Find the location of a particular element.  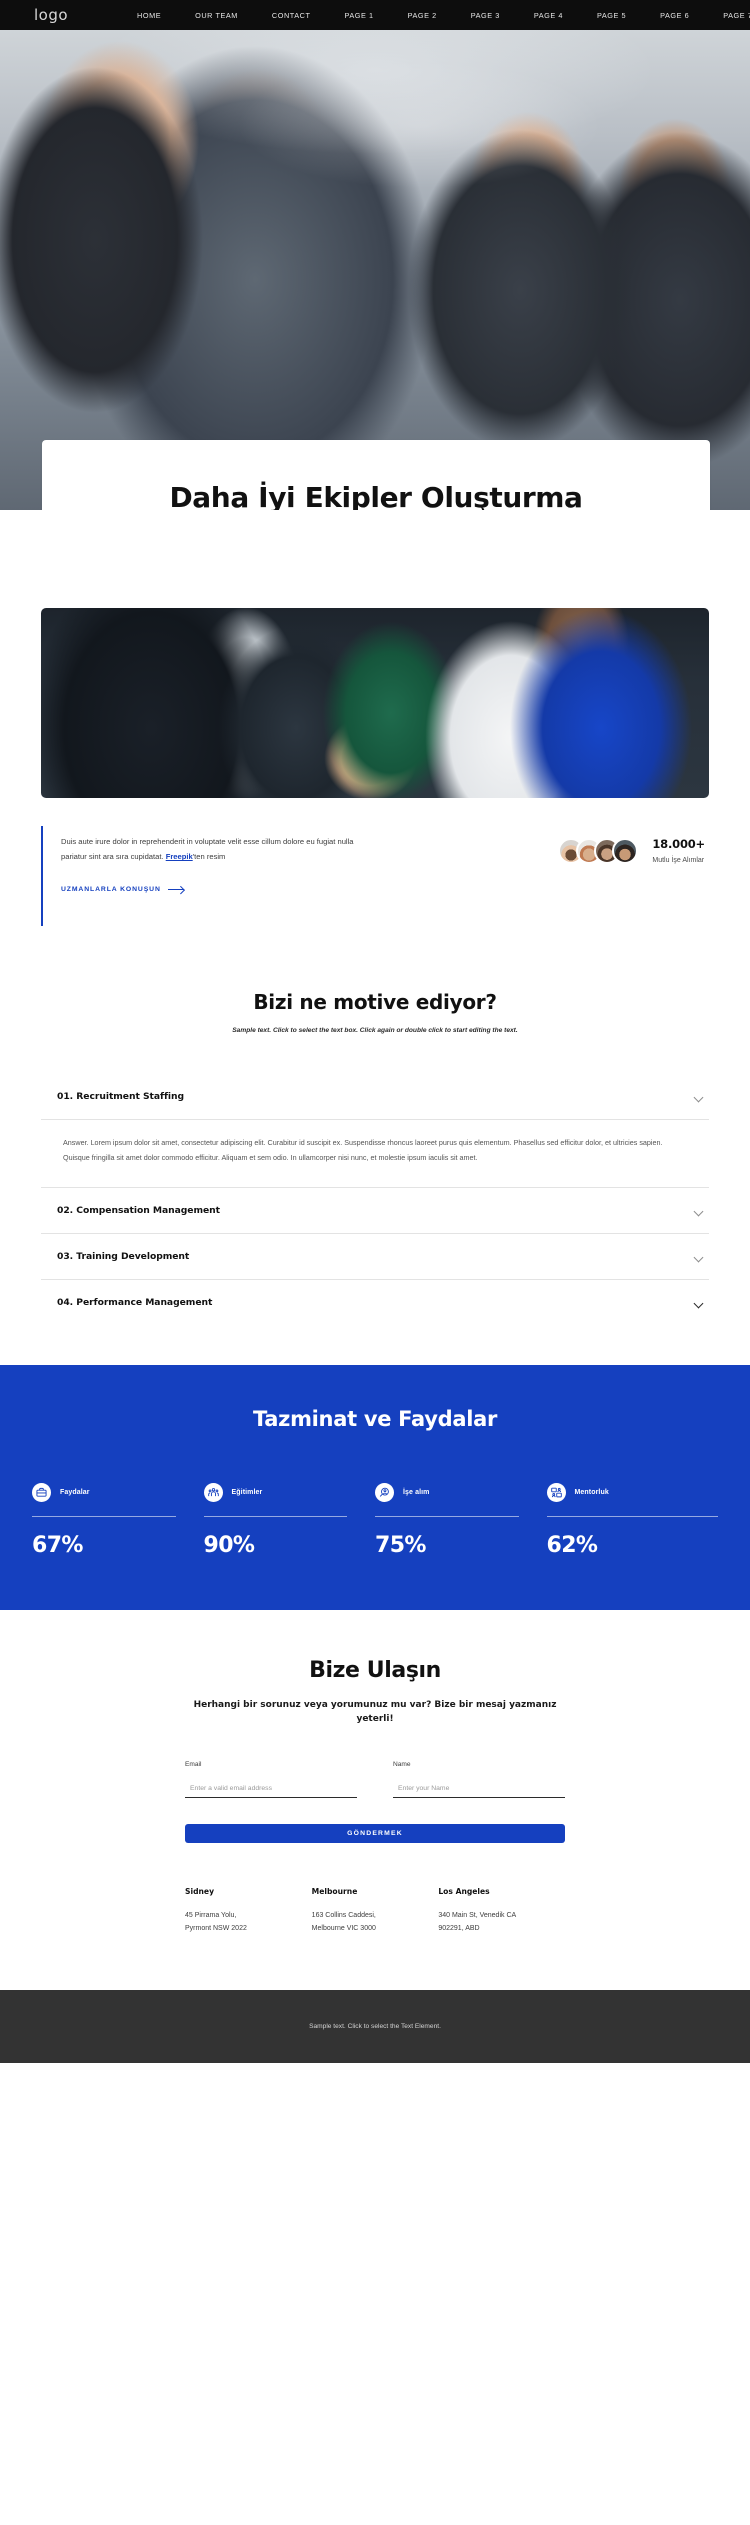

talk-to-experts-label: UZMANLARLA KONUŞUN is located at coordinates (111, 890).